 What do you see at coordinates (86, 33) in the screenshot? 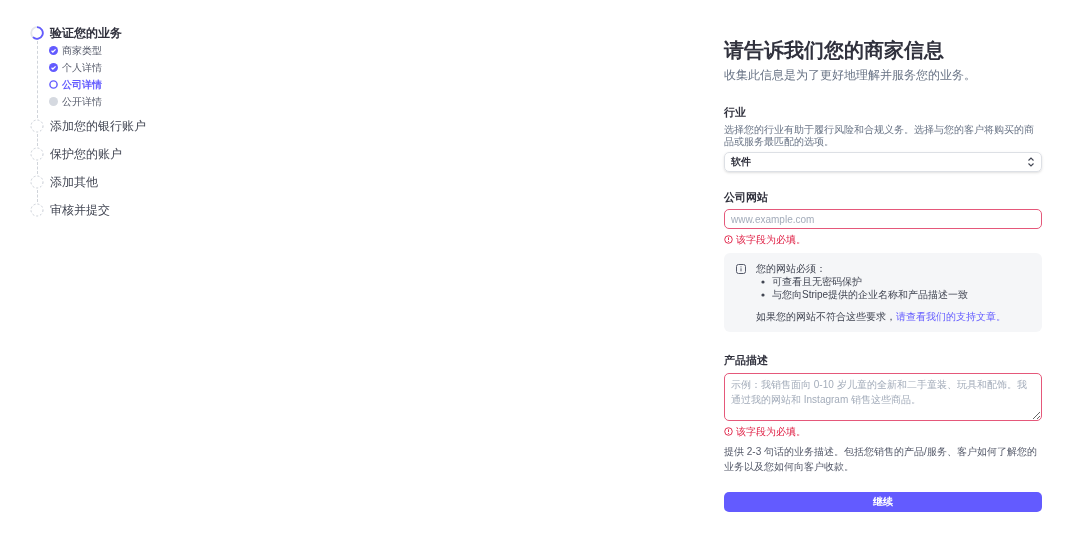
I see `step-label: 验证您的业务` at bounding box center [86, 33].